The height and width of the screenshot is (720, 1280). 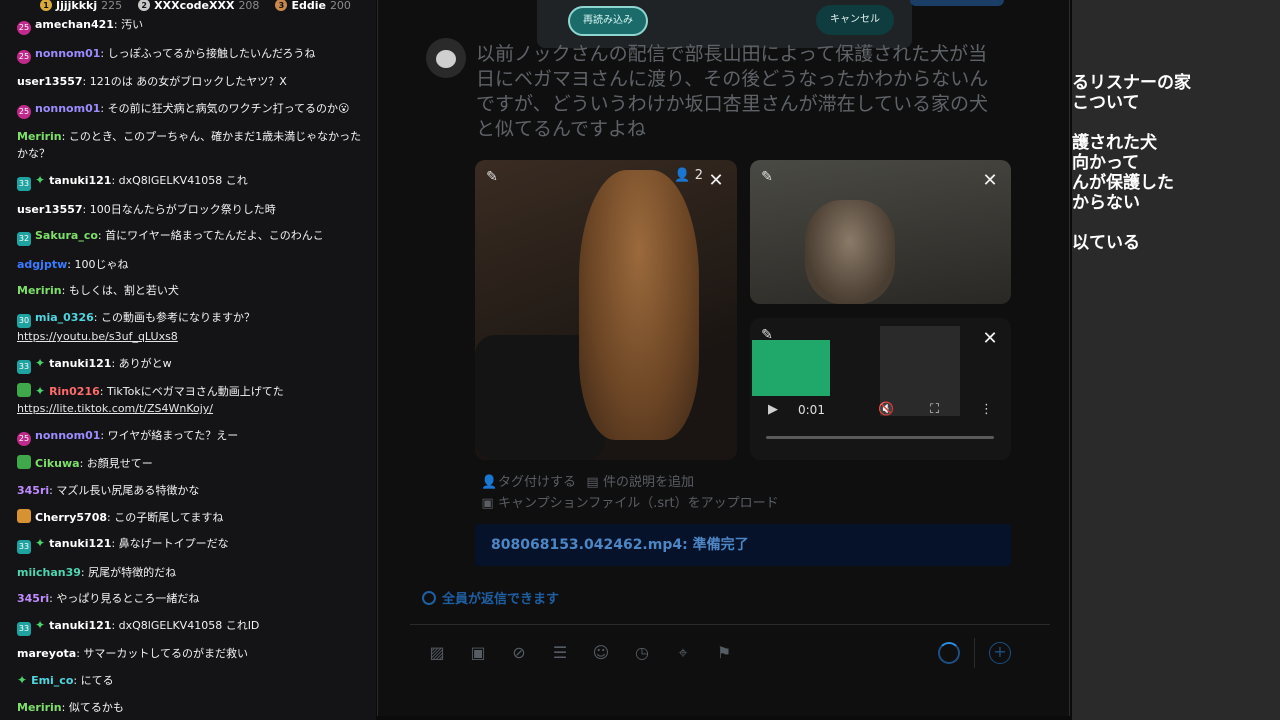 I want to click on chat-message: ✦ Emi_co: にてる, so click(x=65, y=680).